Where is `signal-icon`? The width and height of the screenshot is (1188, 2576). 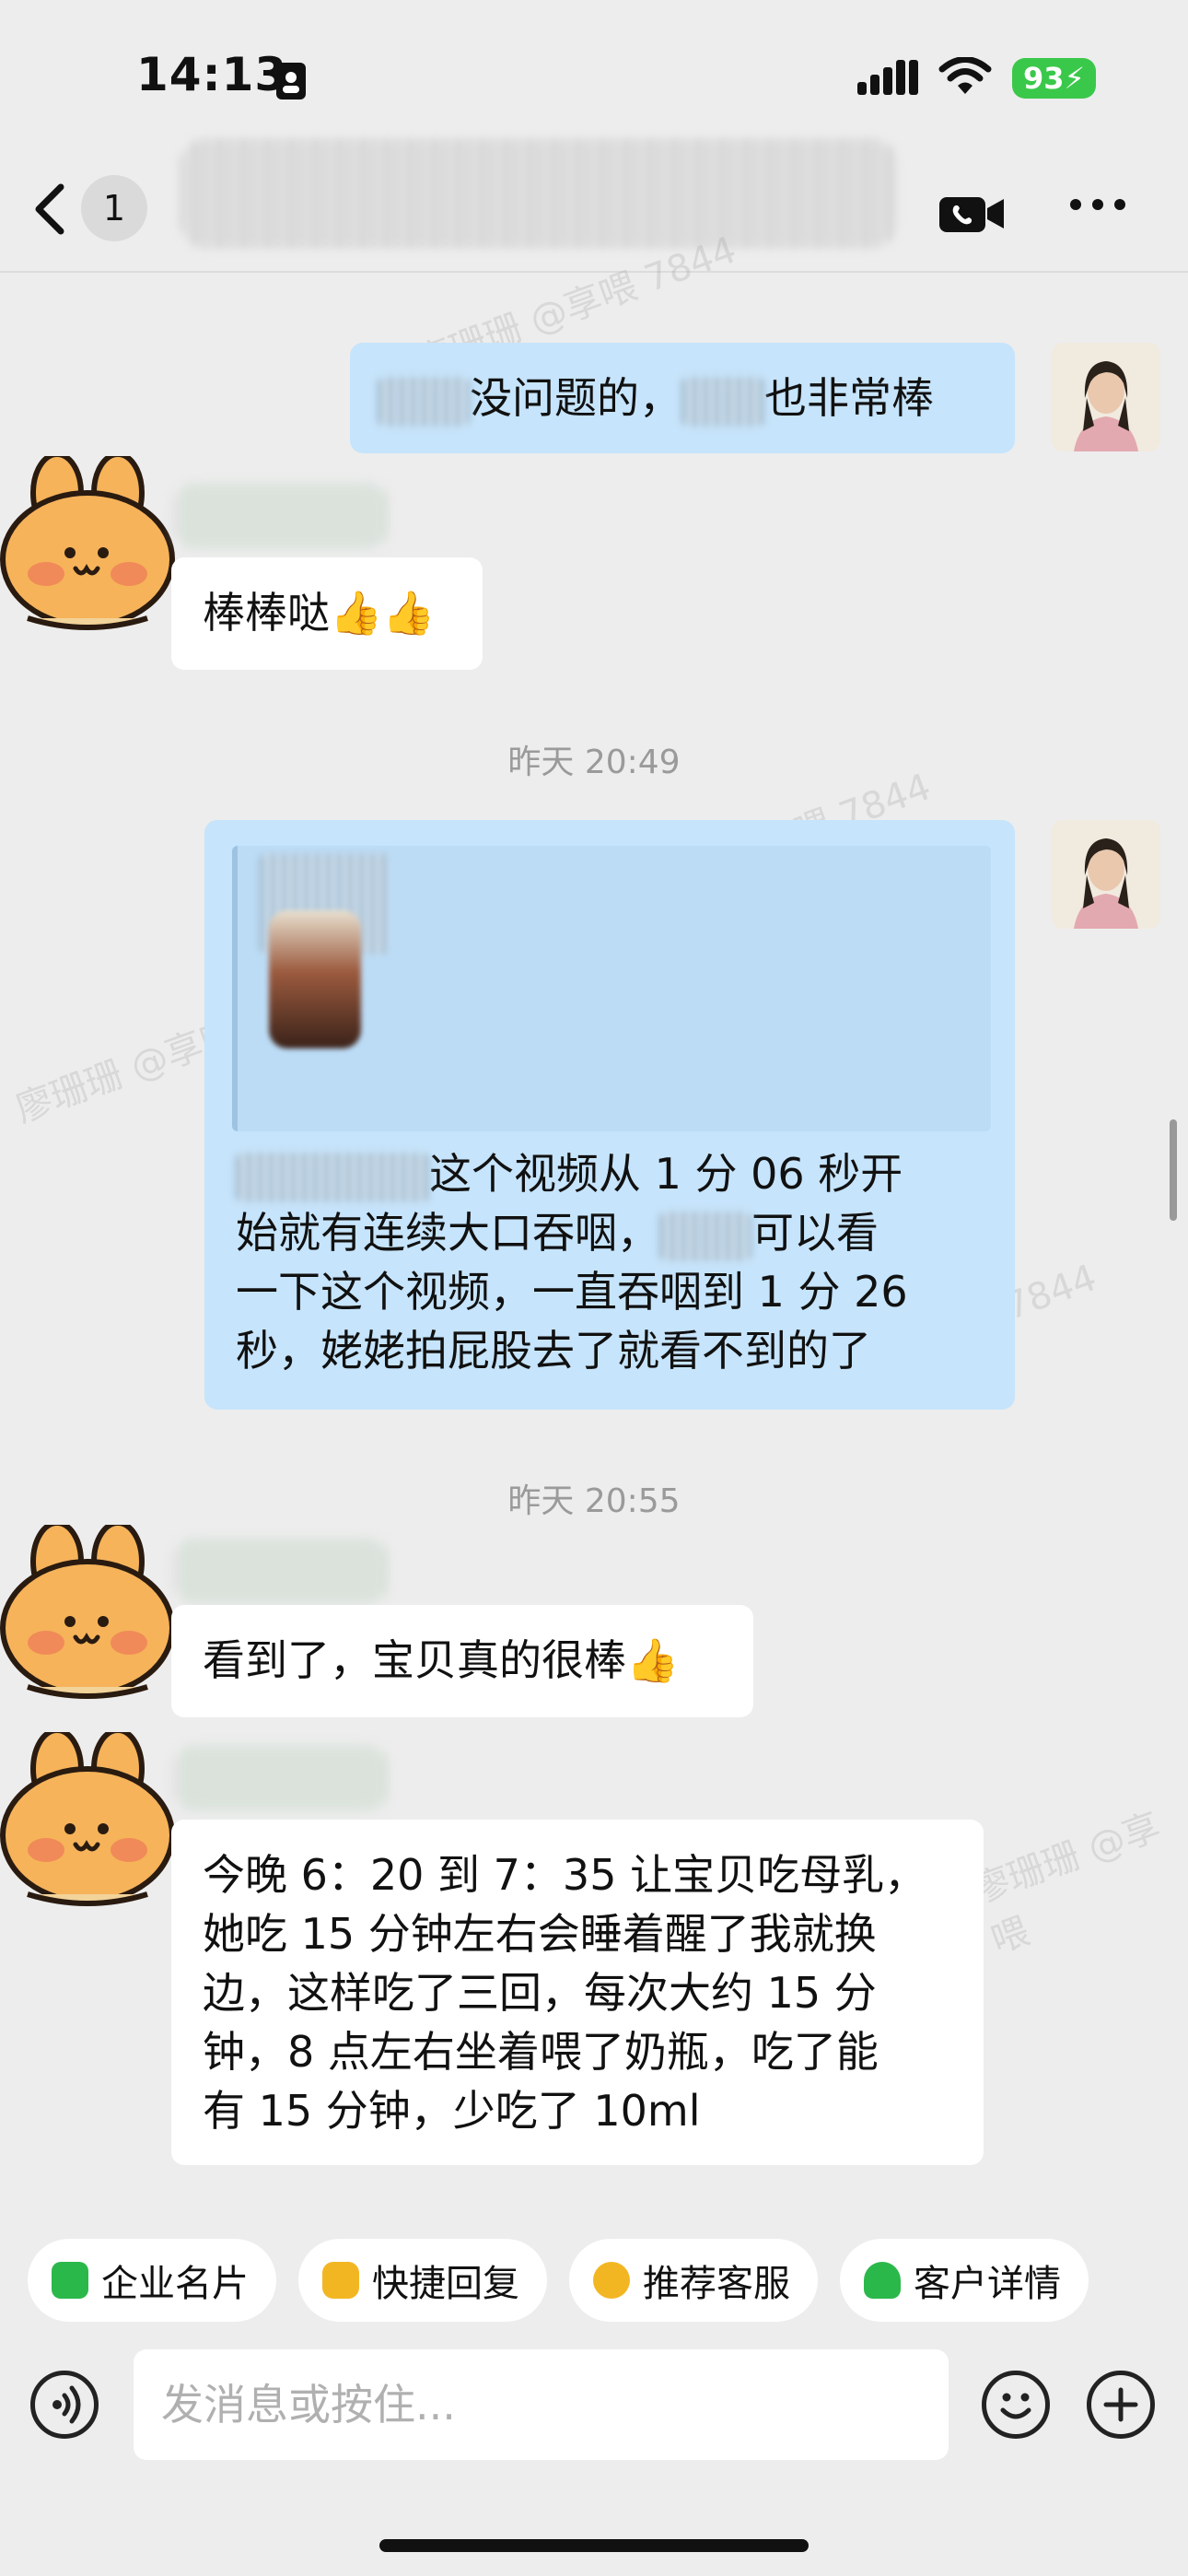
signal-icon is located at coordinates (887, 78).